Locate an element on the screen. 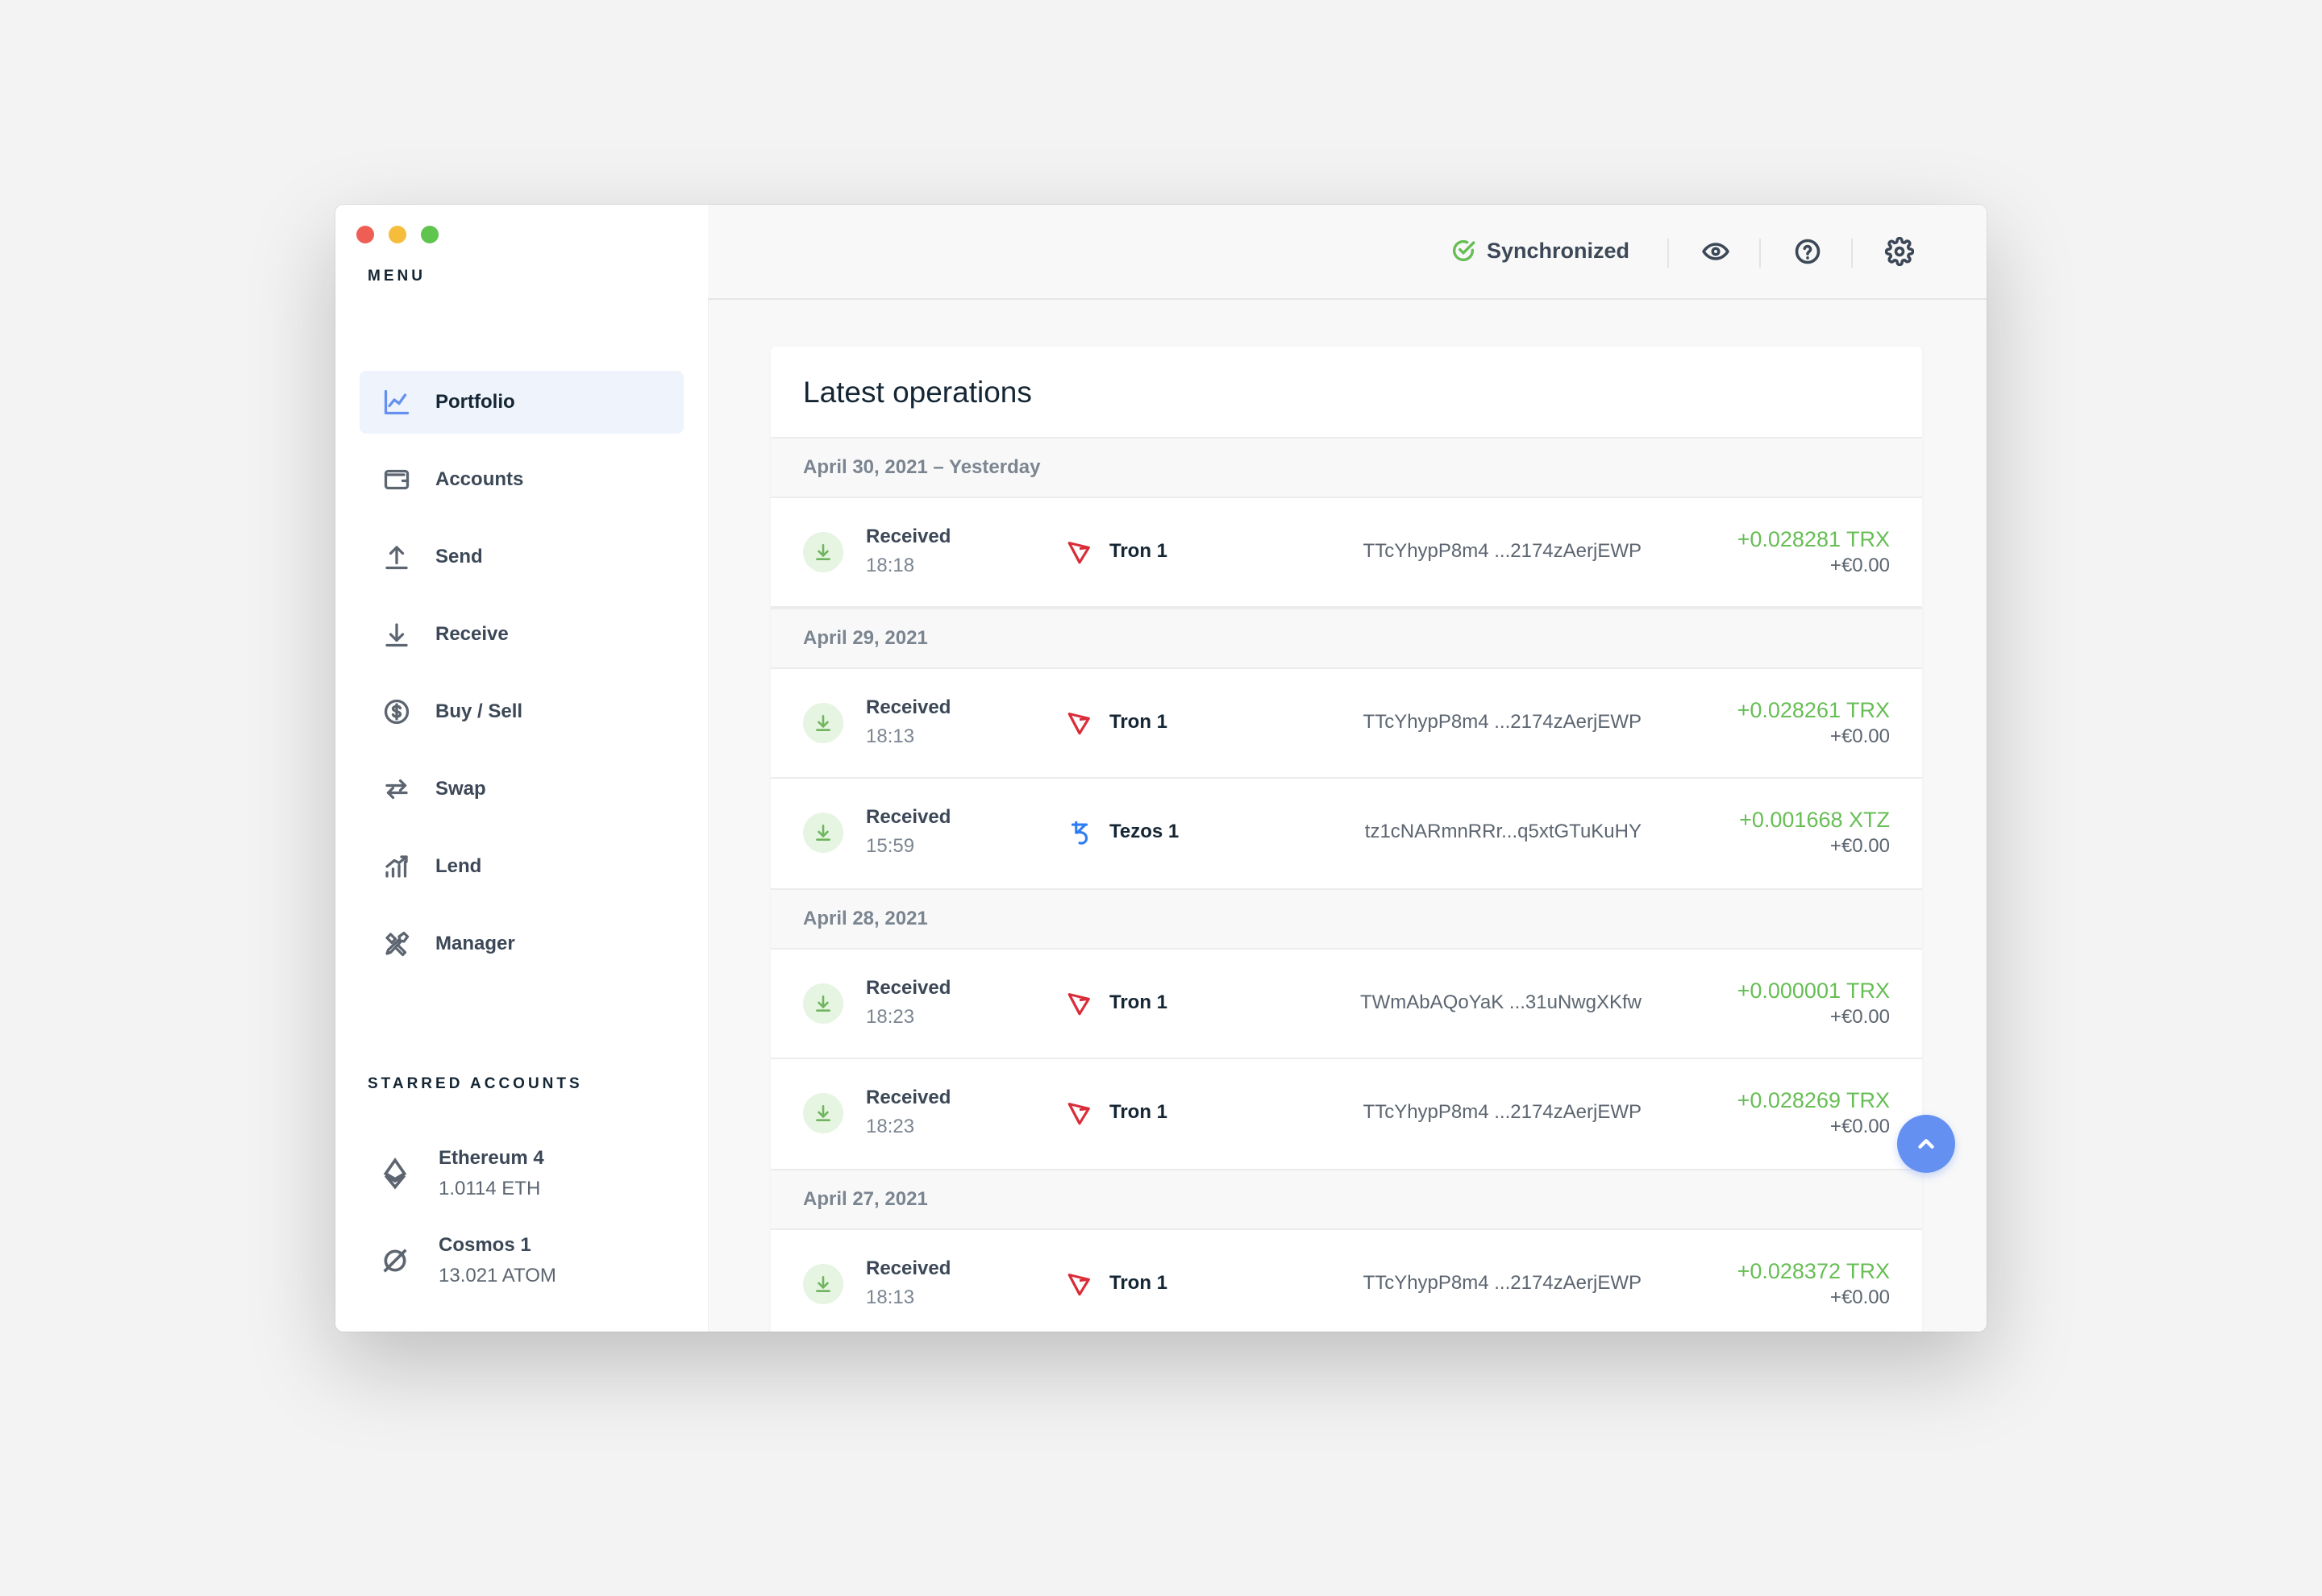 This screenshot has width=2322, height=1596. menu-heading: MENU is located at coordinates (397, 276).